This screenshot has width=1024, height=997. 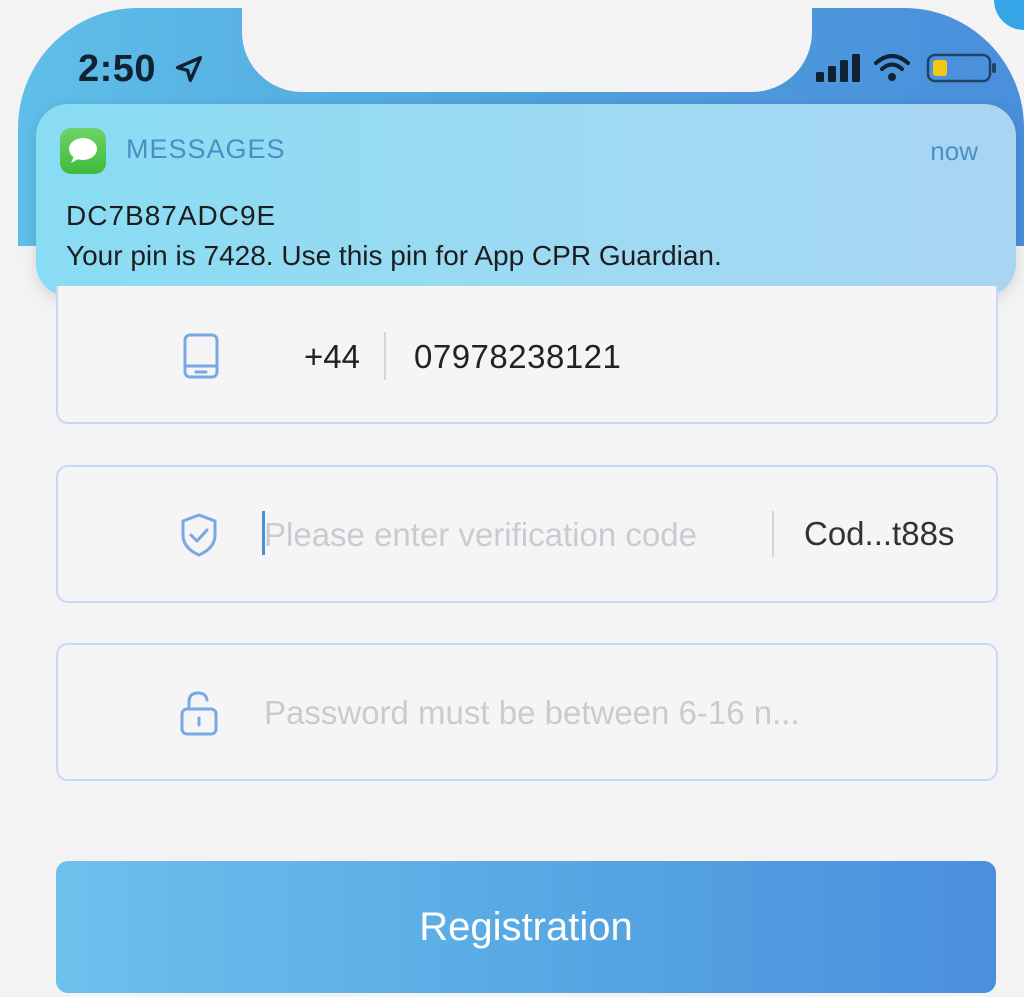 I want to click on notification-title: DC7B87ADC9E, so click(x=171, y=215).